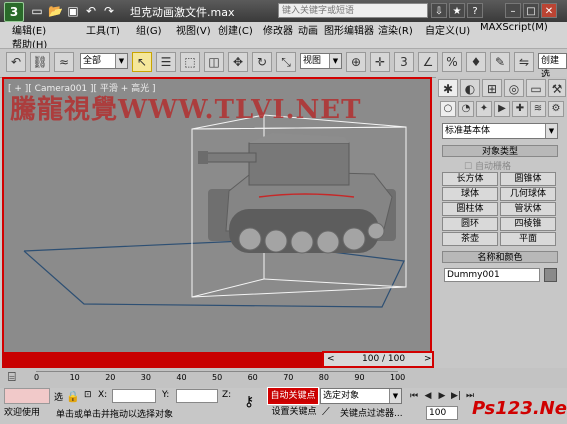 Image resolution: width=567 pixels, height=424 pixels. I want to click on new-file-icon: ▭, so click(37, 11).